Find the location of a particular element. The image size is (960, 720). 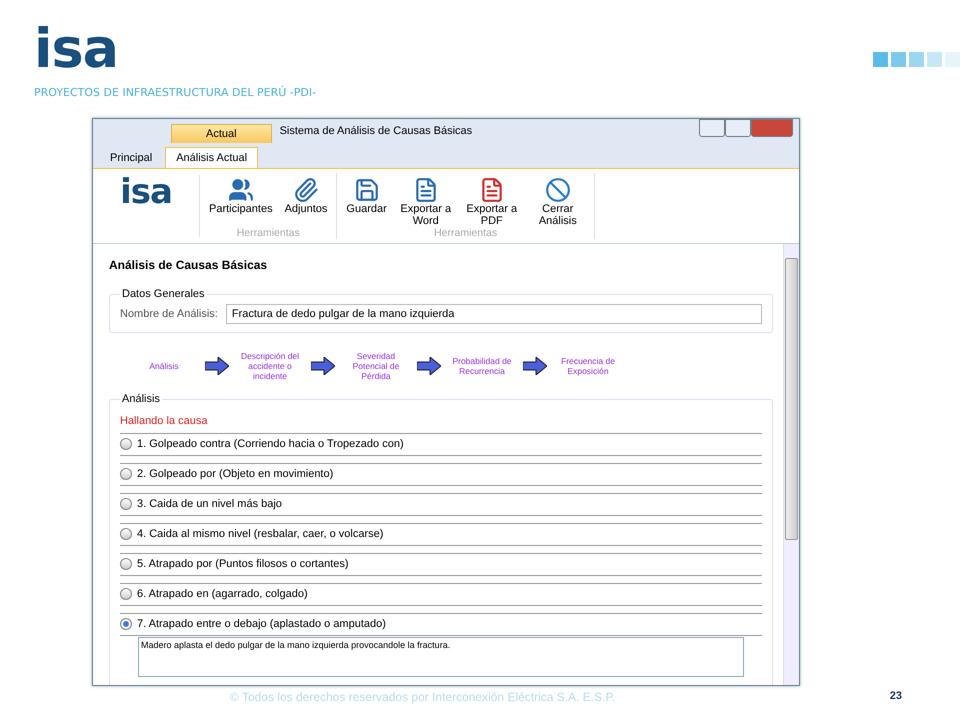

step-label: Análisis is located at coordinates (164, 366).